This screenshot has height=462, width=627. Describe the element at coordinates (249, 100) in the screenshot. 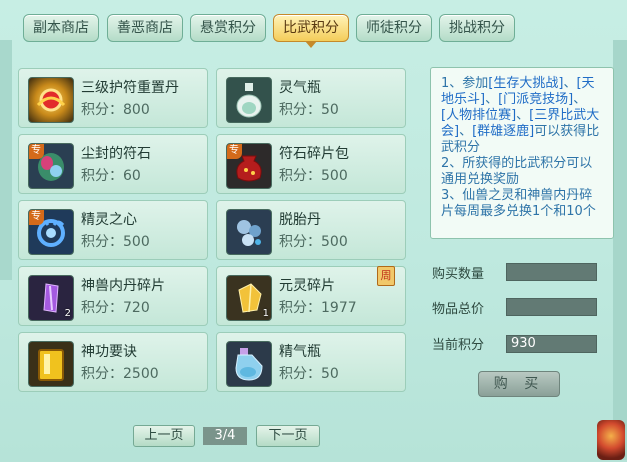

I see `spirit-bottle-icon` at that location.